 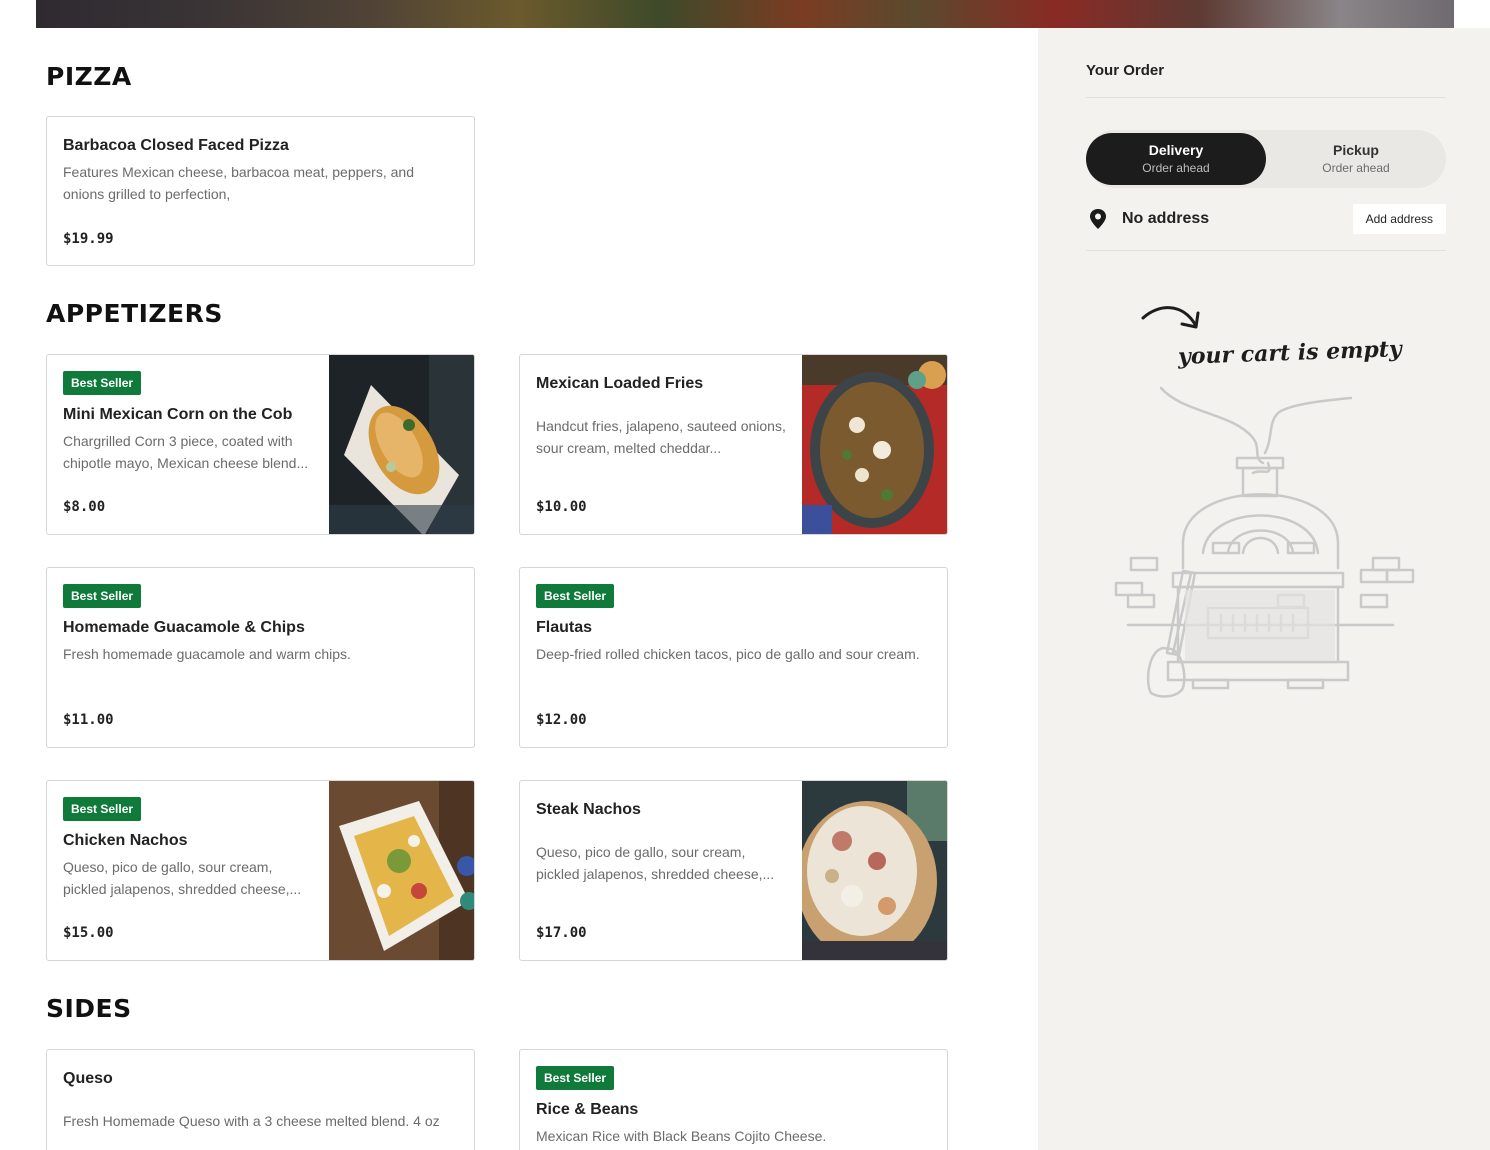 I want to click on address-text: No address, so click(x=1166, y=218).